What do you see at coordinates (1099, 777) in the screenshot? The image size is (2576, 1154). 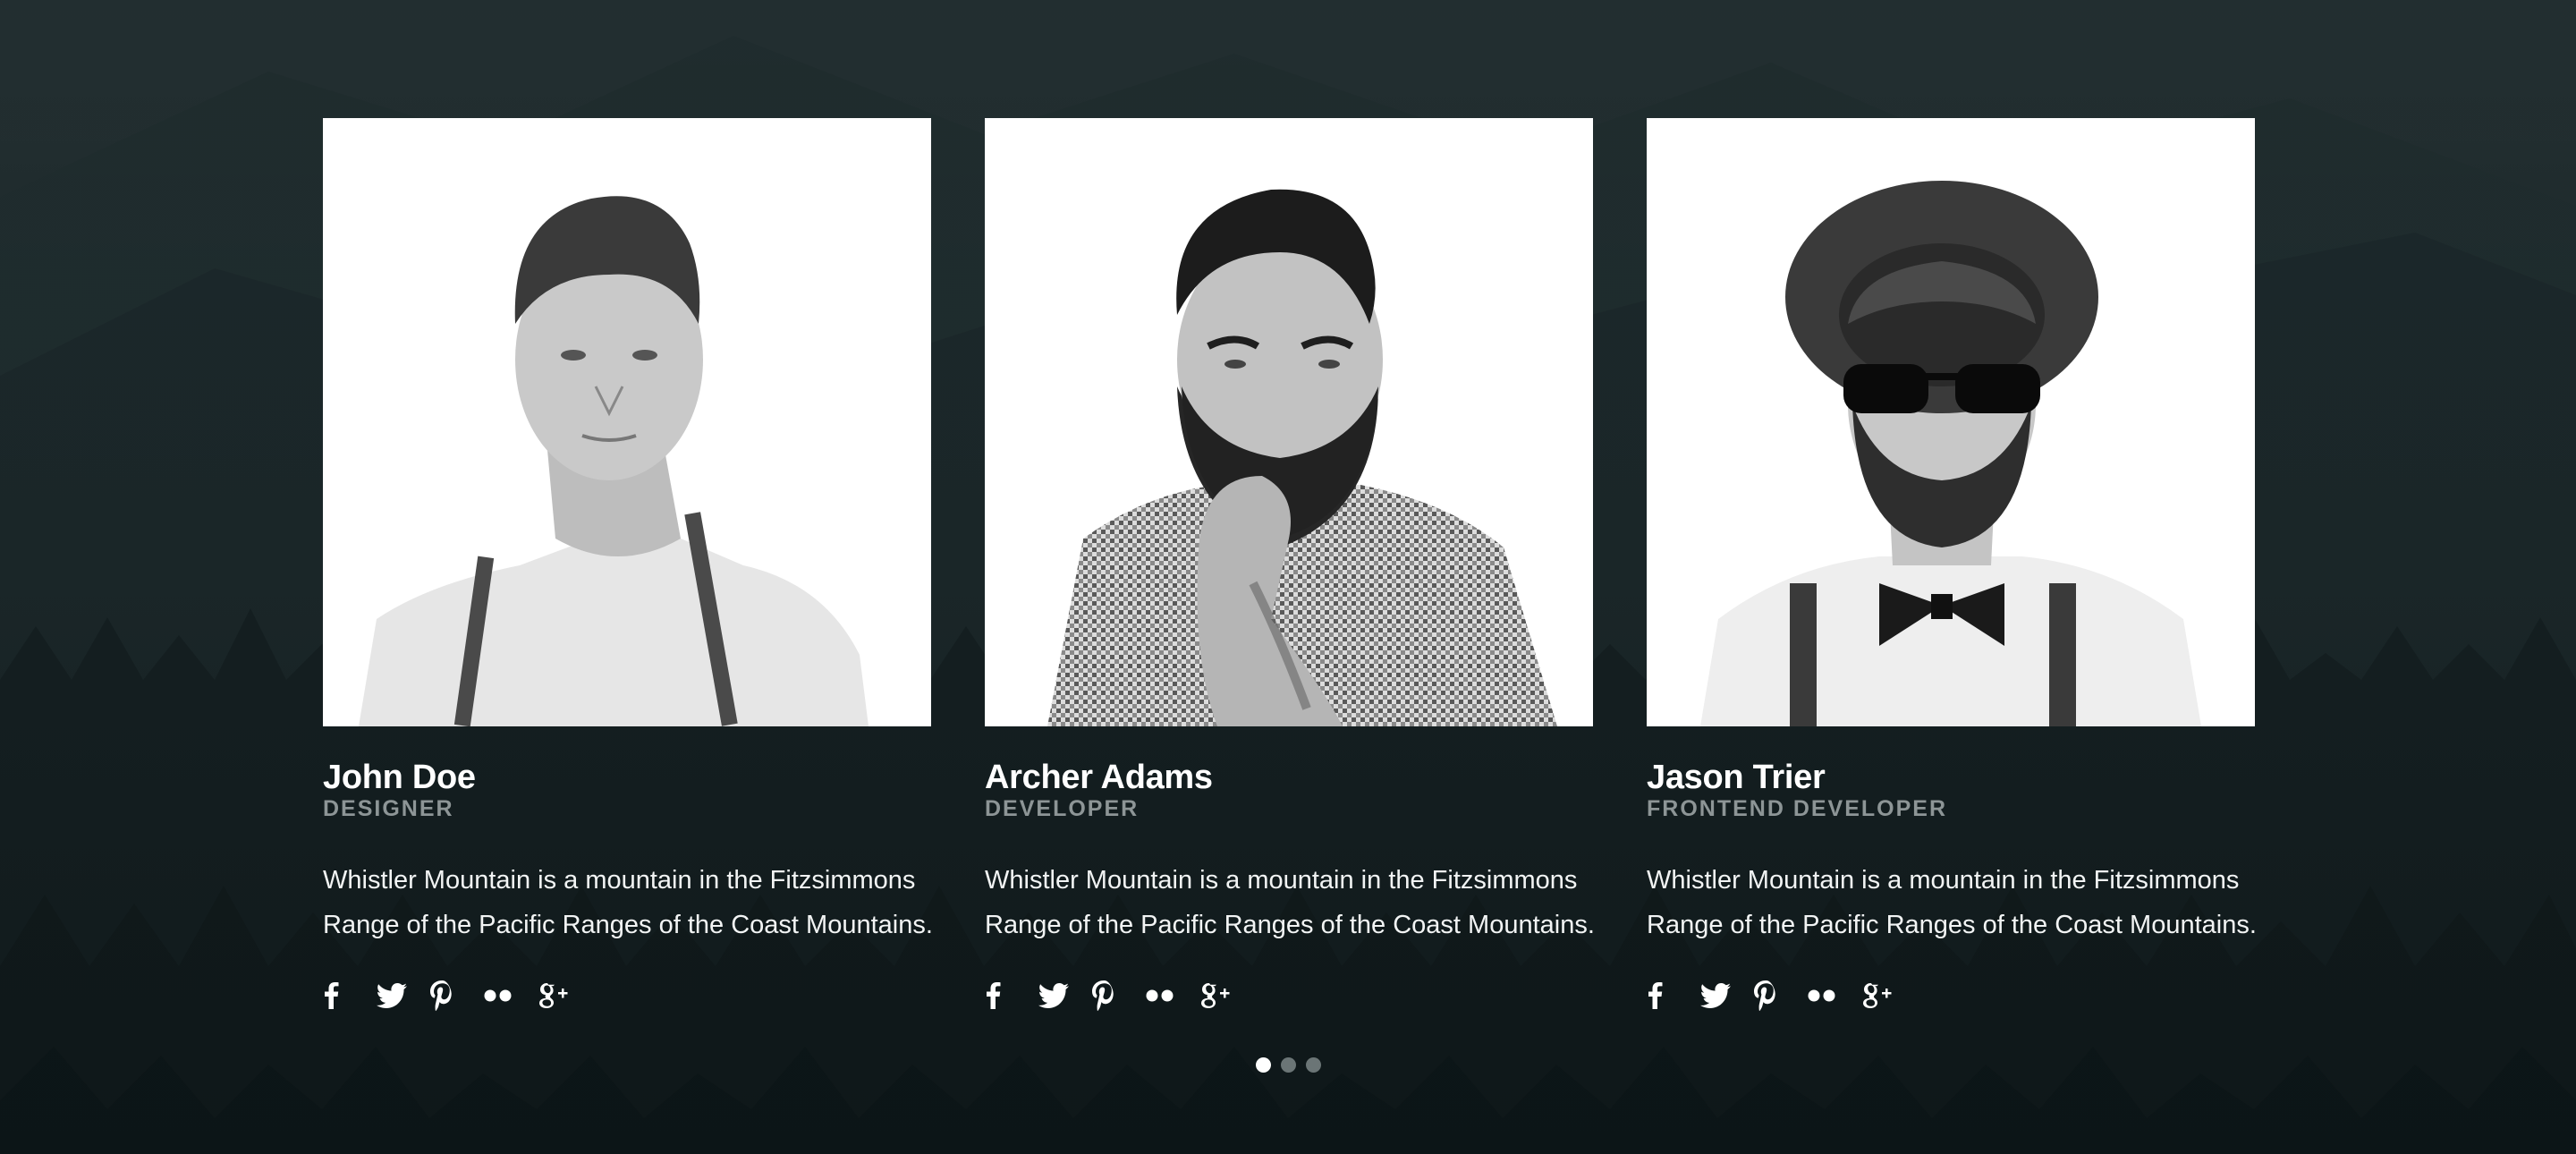 I see `member-name: Archer Adams` at bounding box center [1099, 777].